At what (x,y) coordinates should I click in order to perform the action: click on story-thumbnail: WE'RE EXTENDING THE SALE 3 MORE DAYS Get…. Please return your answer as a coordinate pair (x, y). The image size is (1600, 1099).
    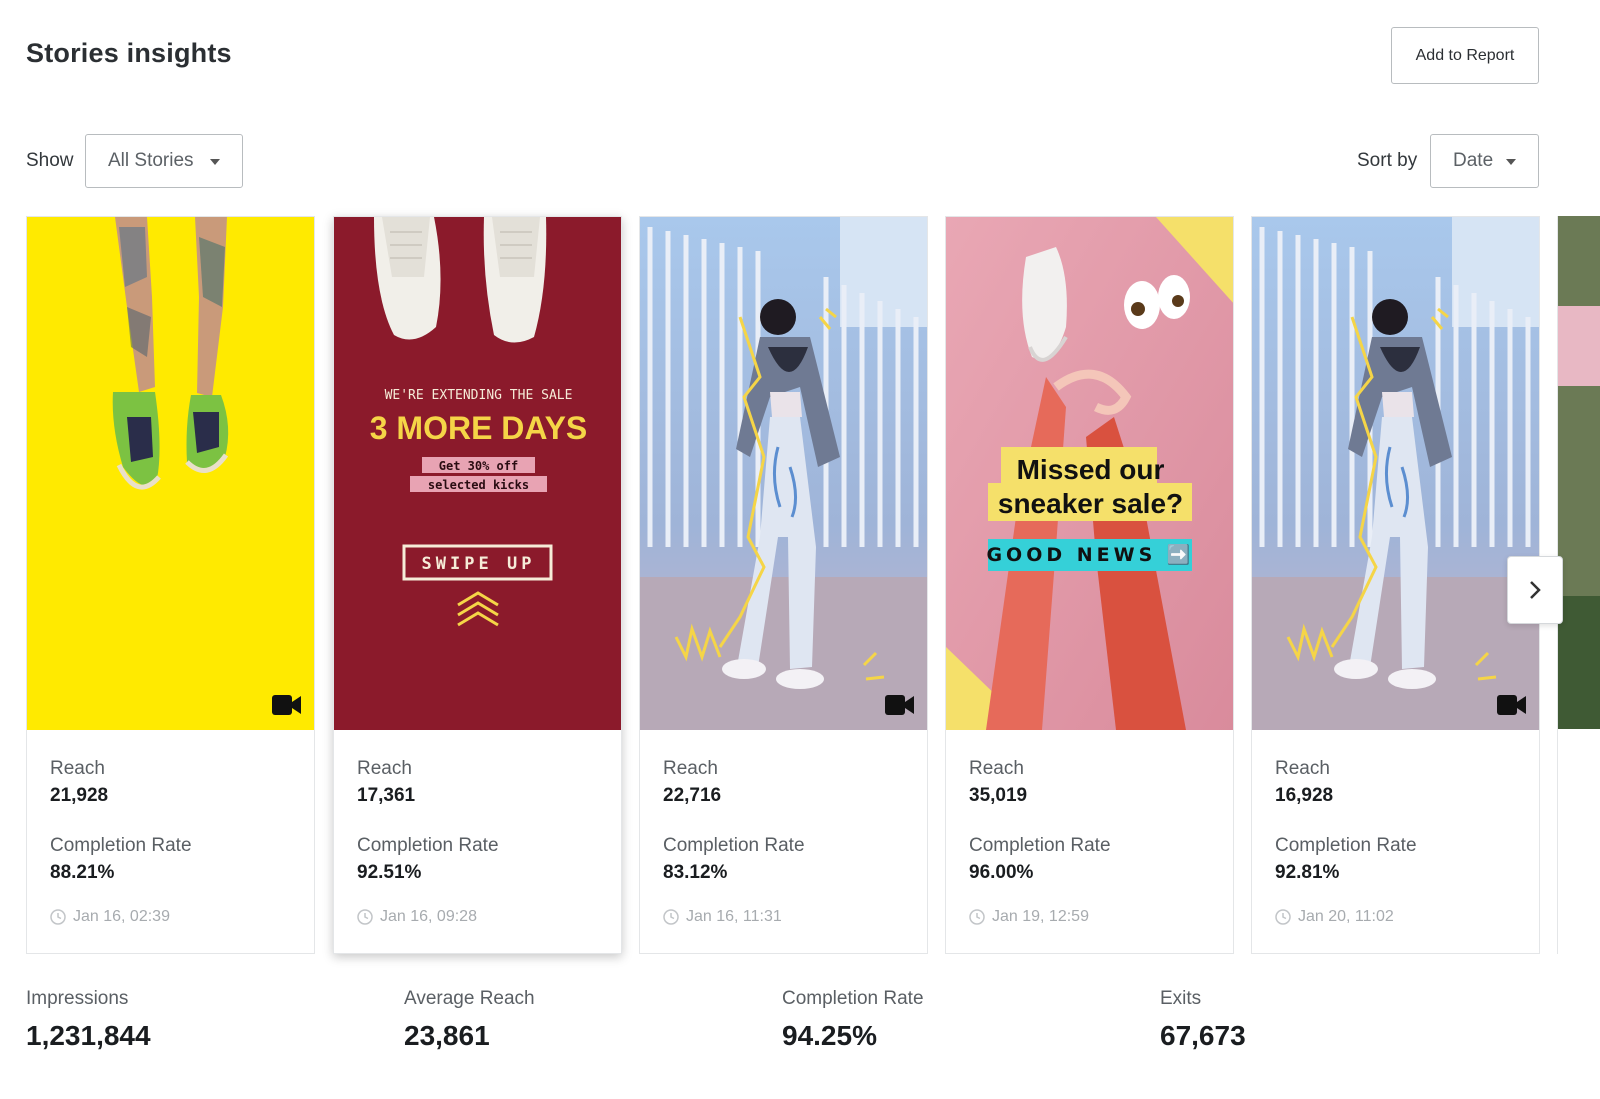
    Looking at the image, I should click on (477, 473).